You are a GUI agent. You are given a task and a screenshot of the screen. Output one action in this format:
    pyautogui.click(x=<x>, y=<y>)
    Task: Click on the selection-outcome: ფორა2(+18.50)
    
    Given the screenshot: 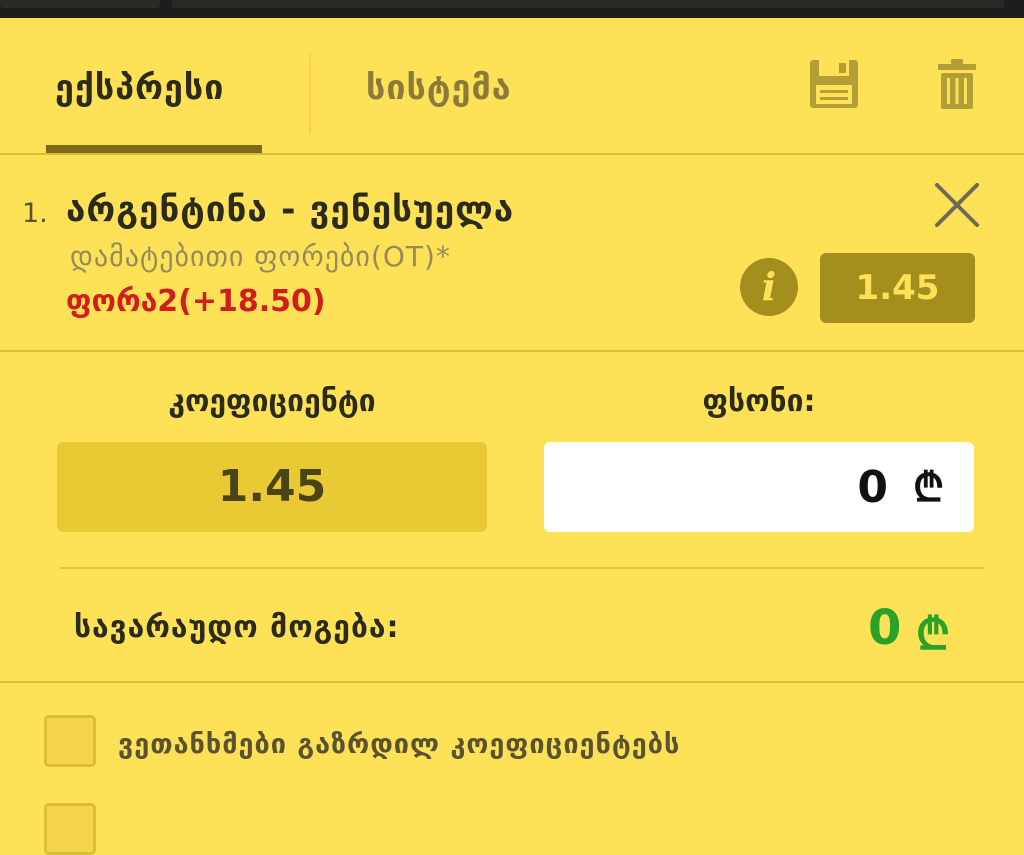 What is the action you would take?
    pyautogui.click(x=196, y=301)
    